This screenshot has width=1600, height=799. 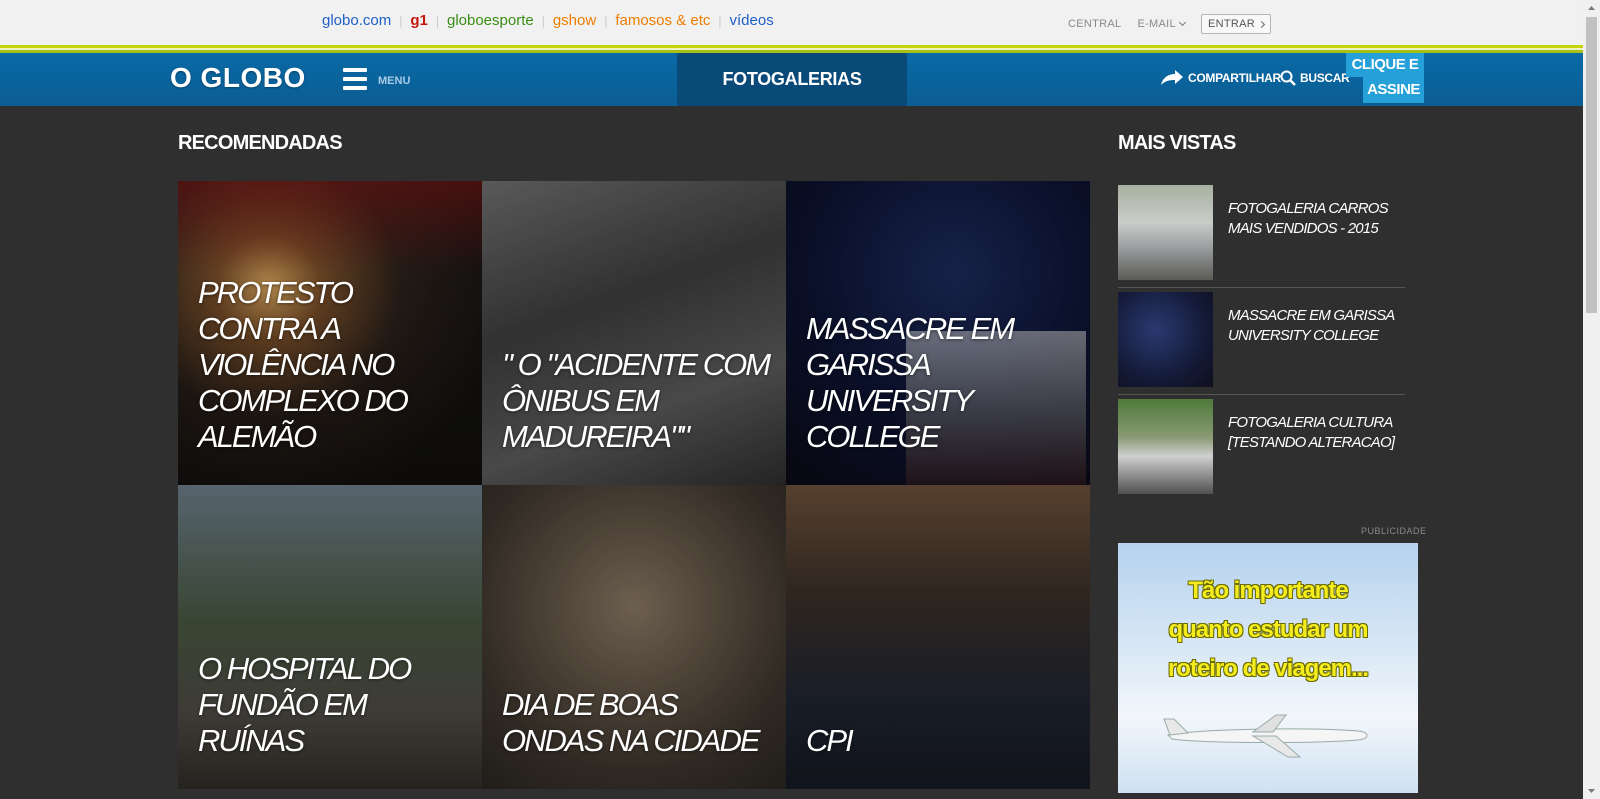 What do you see at coordinates (355, 79) in the screenshot?
I see `hamburger-menu-icon` at bounding box center [355, 79].